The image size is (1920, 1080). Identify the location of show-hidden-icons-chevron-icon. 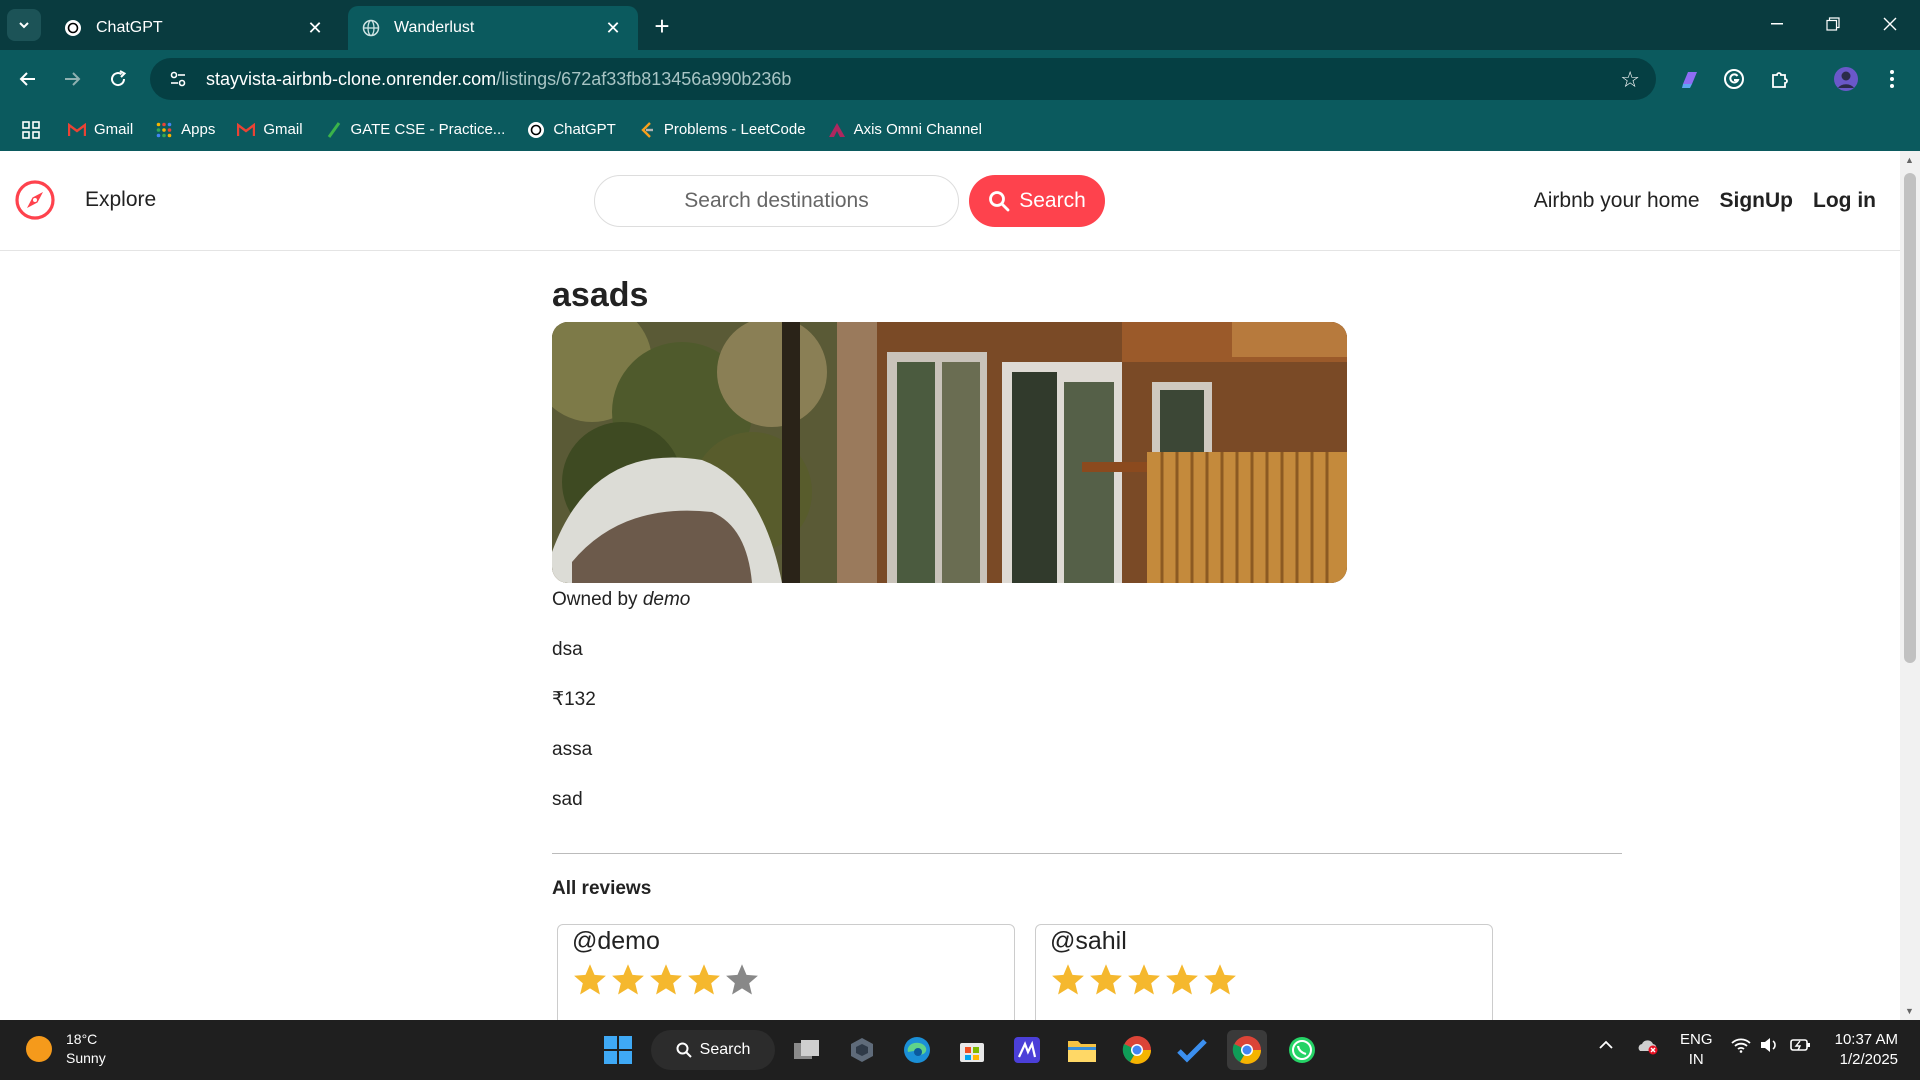
(1606, 1047).